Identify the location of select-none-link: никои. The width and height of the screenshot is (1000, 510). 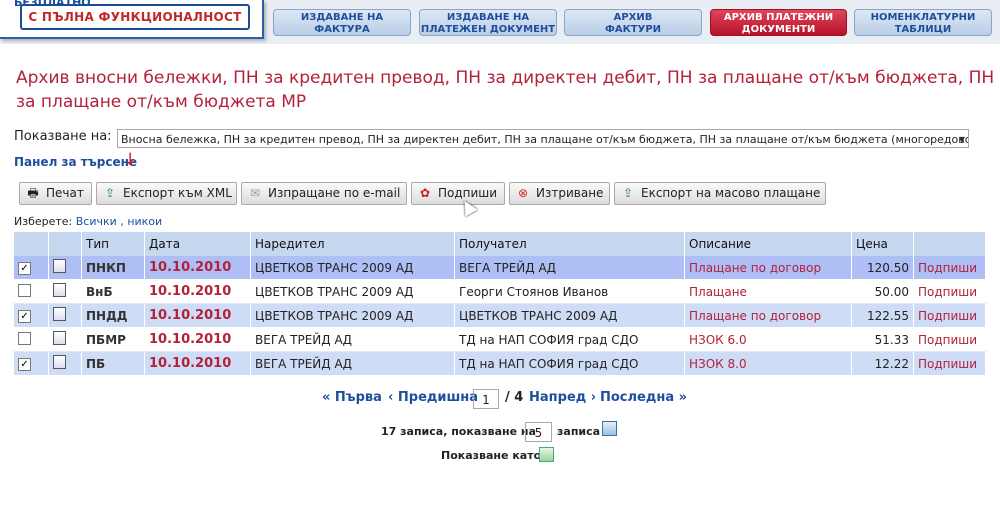
(144, 221).